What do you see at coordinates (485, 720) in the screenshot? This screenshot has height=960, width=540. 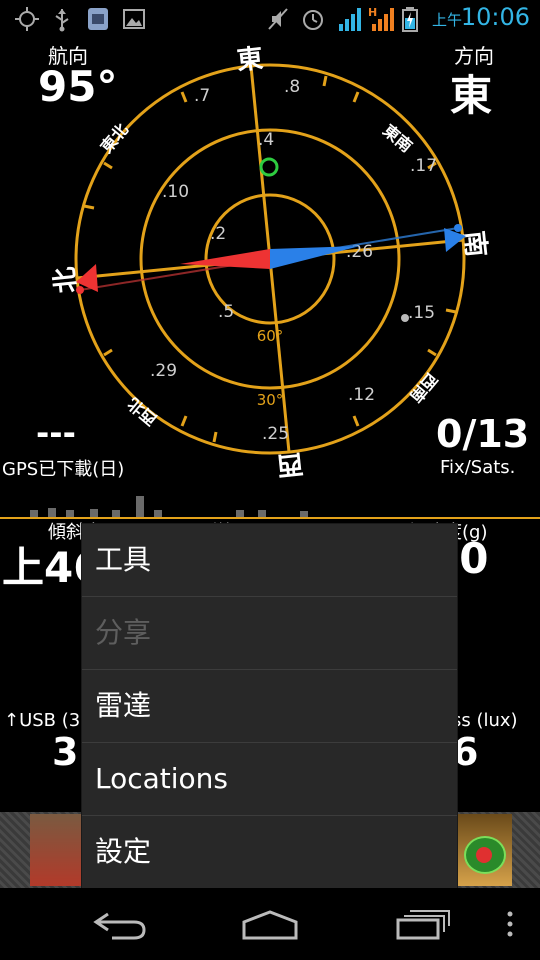 I see `lux-label: ss (lux)` at bounding box center [485, 720].